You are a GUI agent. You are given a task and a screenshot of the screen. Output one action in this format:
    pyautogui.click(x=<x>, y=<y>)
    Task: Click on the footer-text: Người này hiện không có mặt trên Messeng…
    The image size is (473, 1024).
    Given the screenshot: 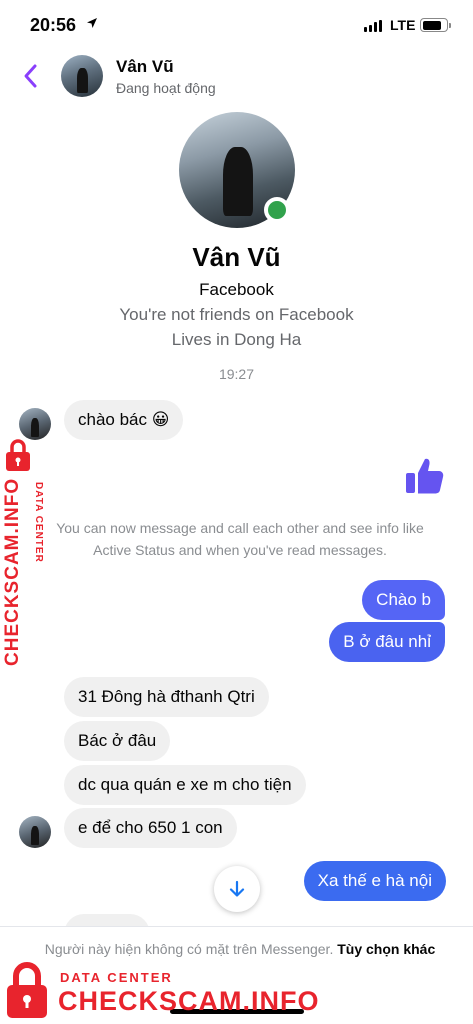 What is the action you would take?
    pyautogui.click(x=240, y=949)
    